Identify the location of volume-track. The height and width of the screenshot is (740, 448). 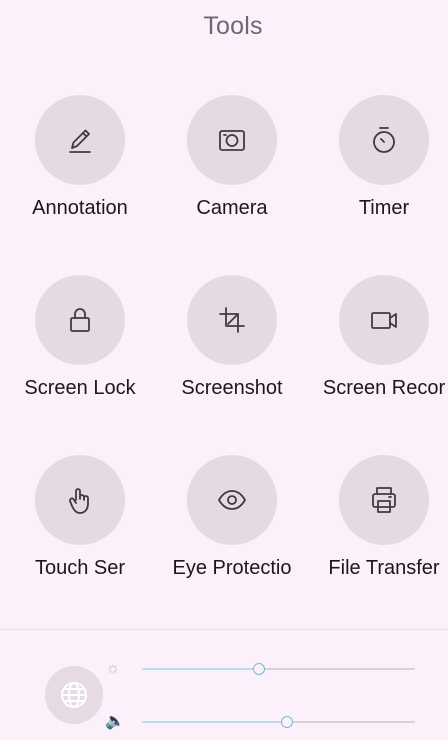
(278, 722).